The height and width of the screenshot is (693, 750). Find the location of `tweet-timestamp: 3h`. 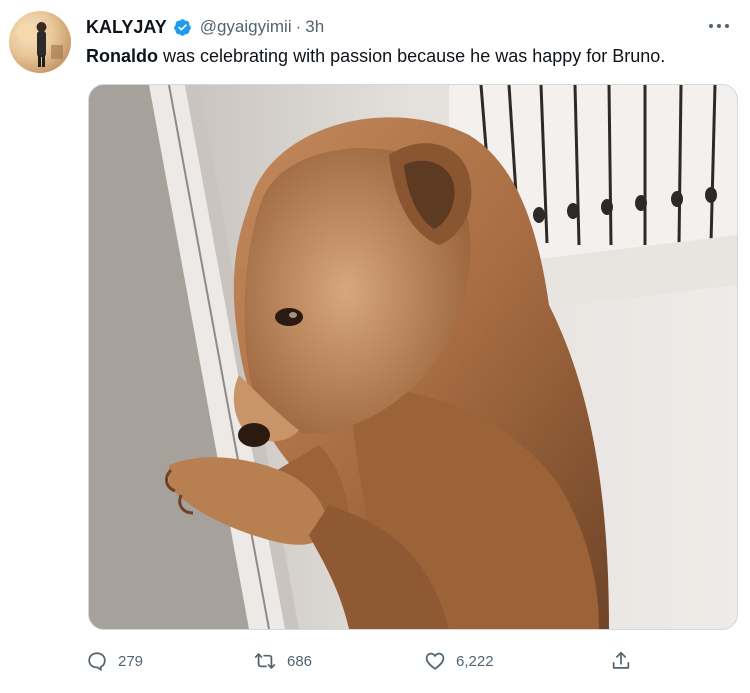

tweet-timestamp: 3h is located at coordinates (314, 27).